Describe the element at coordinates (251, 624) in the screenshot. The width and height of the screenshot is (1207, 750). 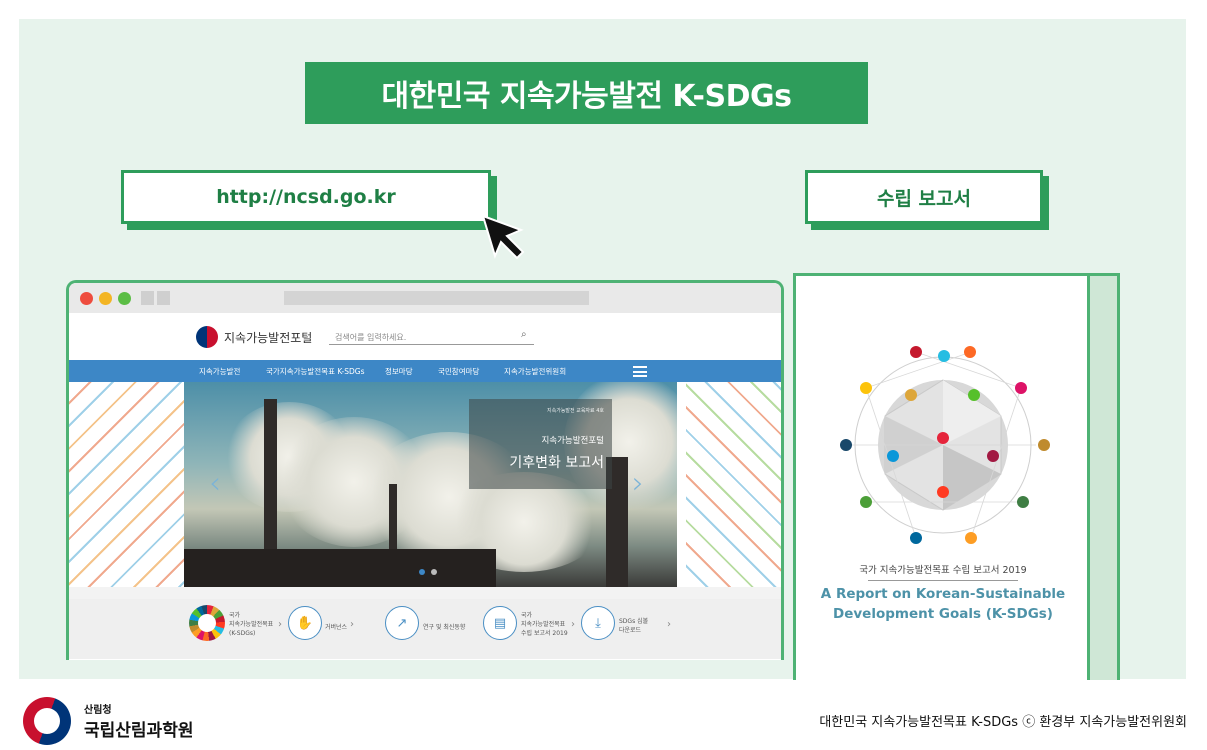
I see `quick-link-label: 국가 지속가능발전목표 (K-SDGs)` at that location.